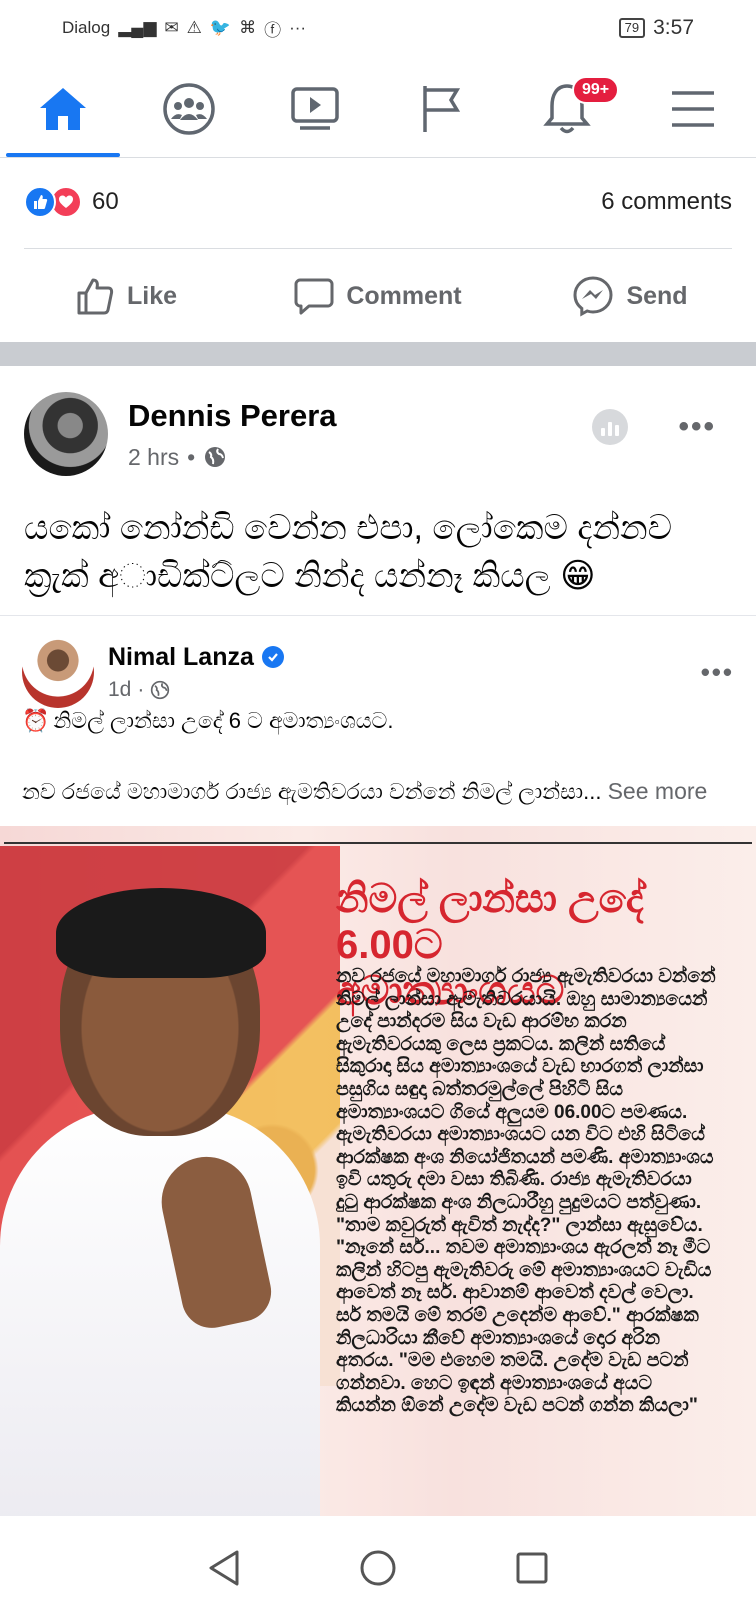 The width and height of the screenshot is (756, 1618). I want to click on post-time: 2 hrs, so click(153, 457).